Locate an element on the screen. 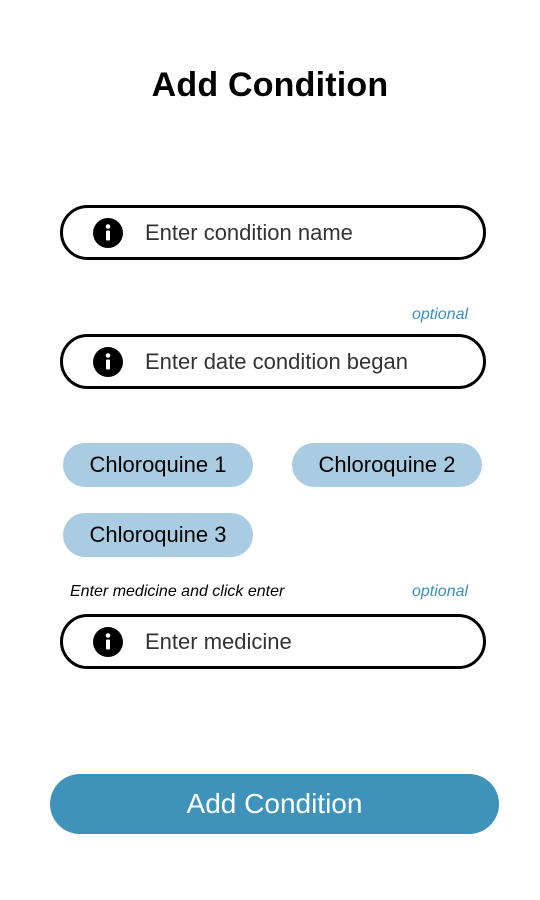  medicine-field is located at coordinates (273, 641).